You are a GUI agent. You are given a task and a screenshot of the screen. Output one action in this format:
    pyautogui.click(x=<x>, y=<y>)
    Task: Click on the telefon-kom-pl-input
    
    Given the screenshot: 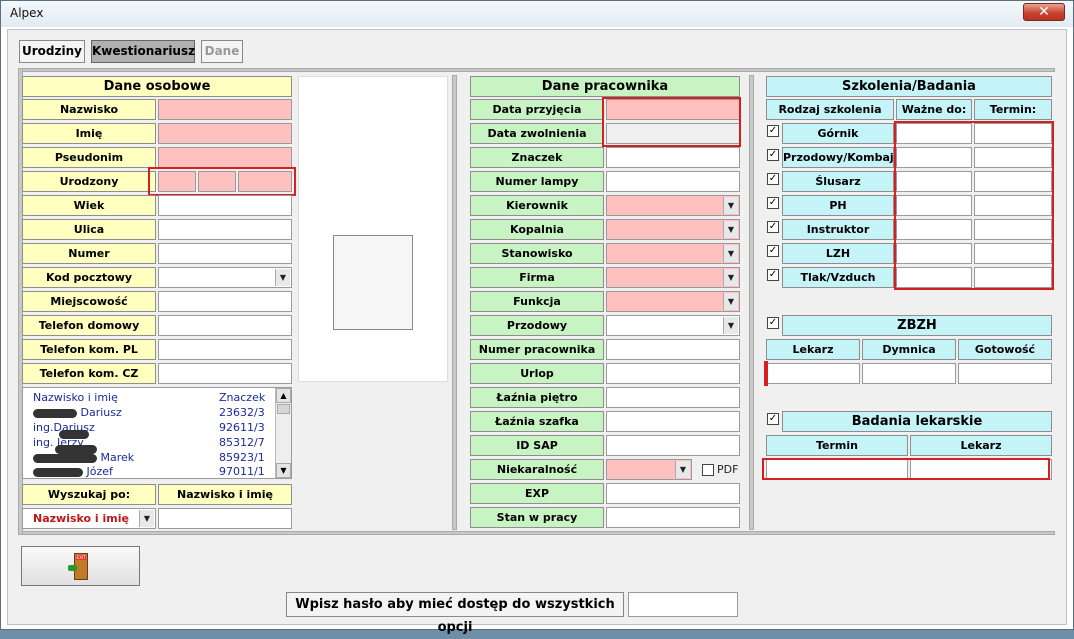 What is the action you would take?
    pyautogui.click(x=225, y=349)
    